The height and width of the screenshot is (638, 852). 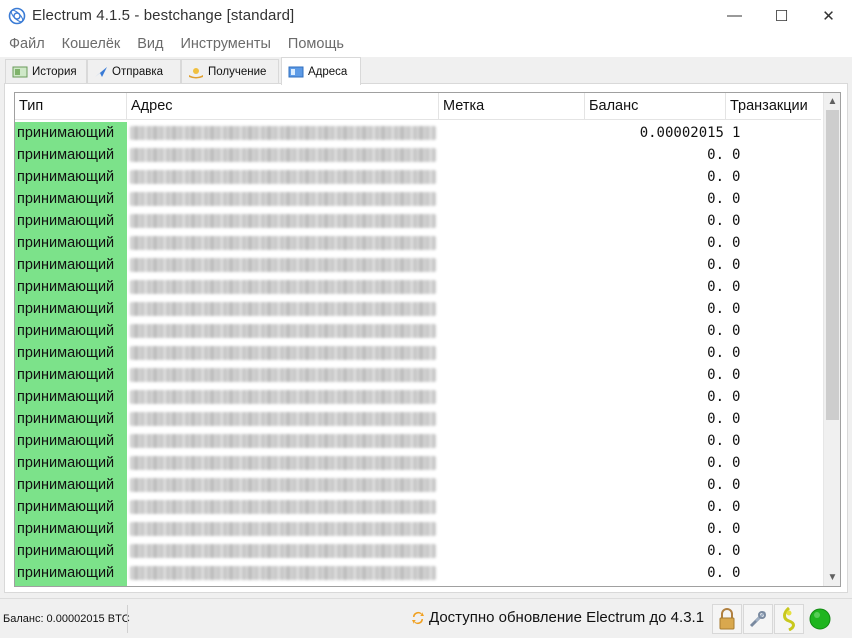 What do you see at coordinates (512, 106) in the screenshot?
I see `header-label: Метка` at bounding box center [512, 106].